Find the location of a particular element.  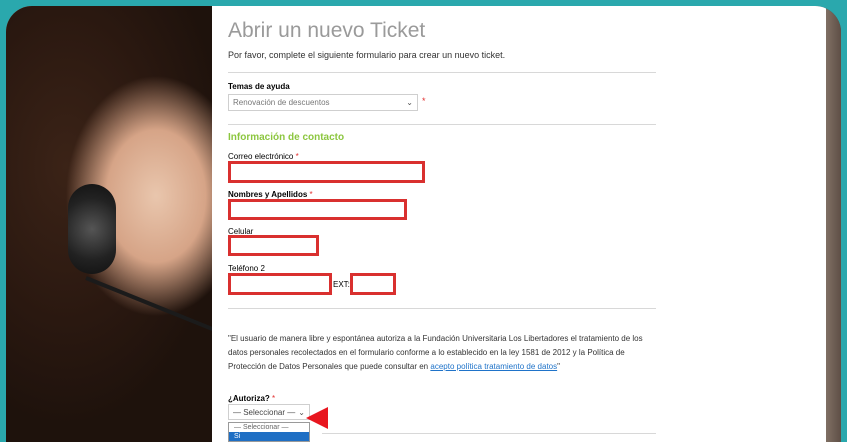

ext-label: EXT: is located at coordinates (341, 284).